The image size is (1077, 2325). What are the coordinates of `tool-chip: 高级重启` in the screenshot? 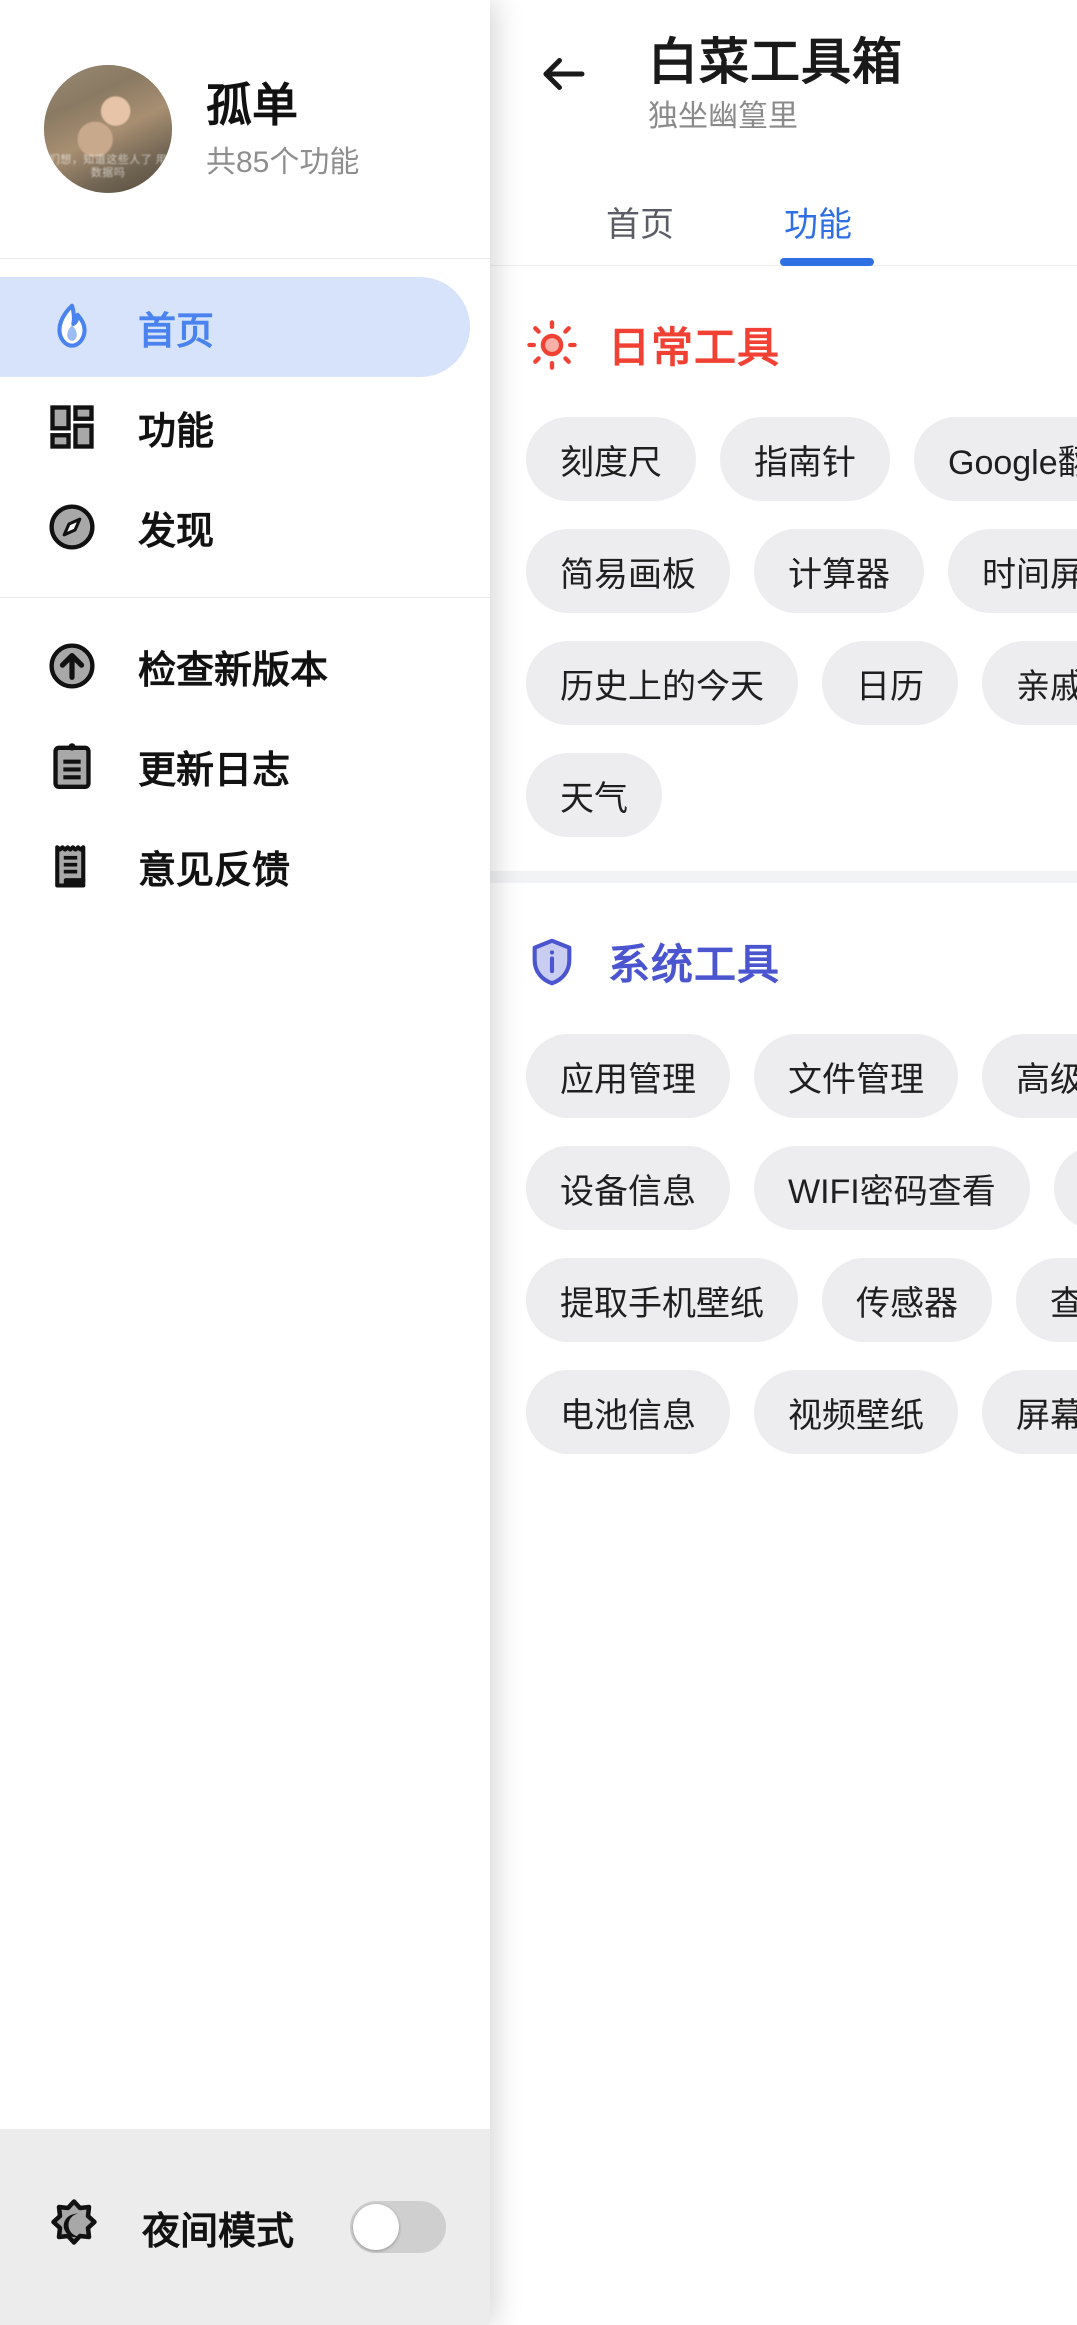 It's located at (1029, 1076).